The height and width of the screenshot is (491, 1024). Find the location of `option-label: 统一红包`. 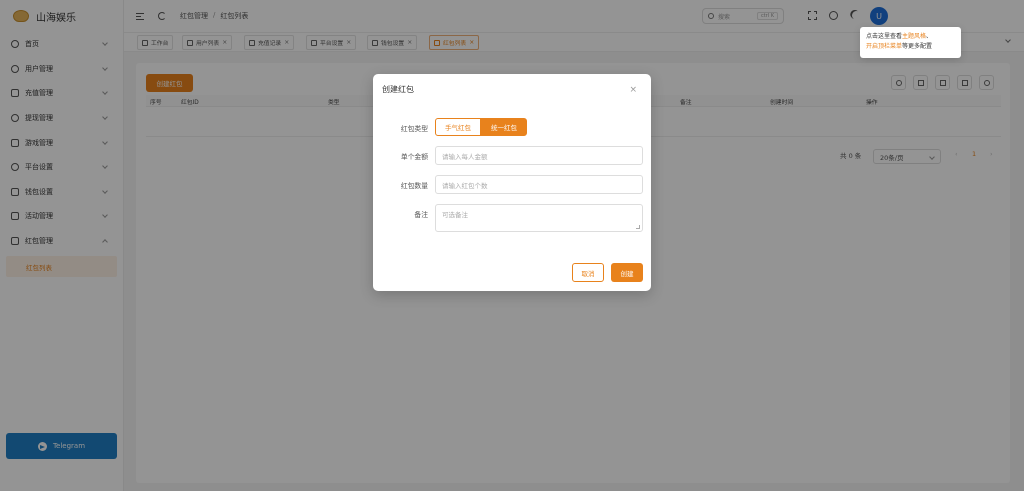

option-label: 统一红包 is located at coordinates (504, 128).